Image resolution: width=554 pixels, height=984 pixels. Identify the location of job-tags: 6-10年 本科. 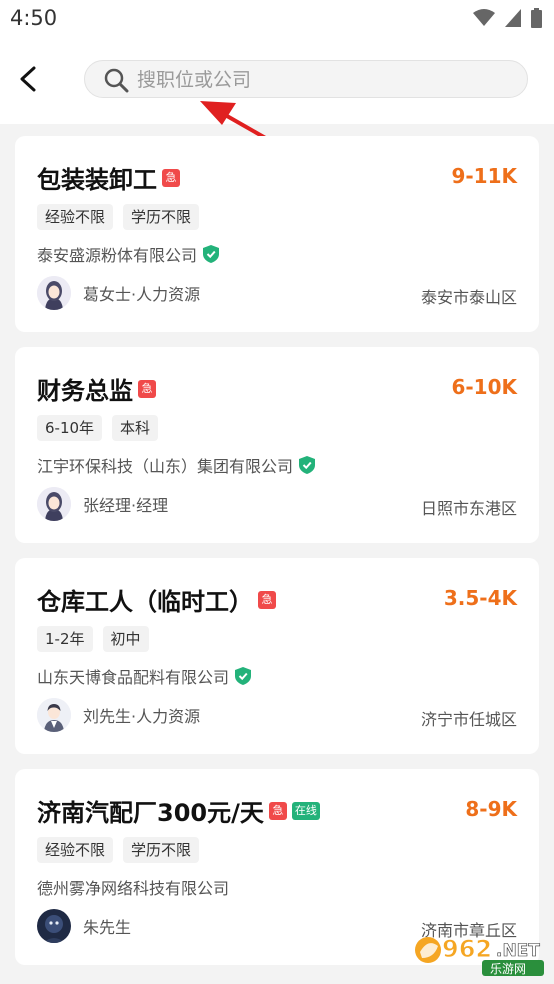
(98, 428).